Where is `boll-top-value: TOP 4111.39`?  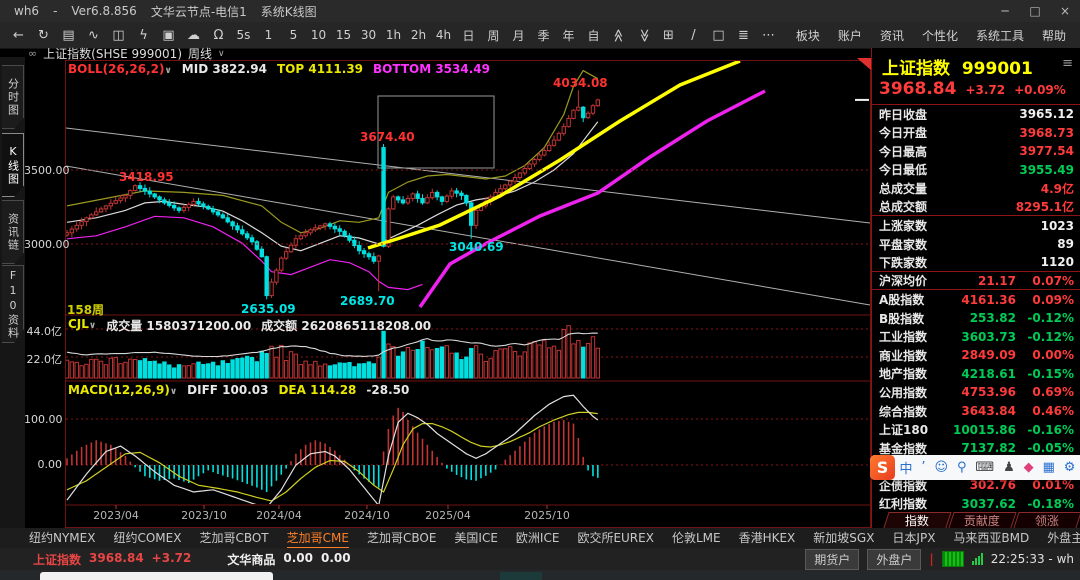 boll-top-value: TOP 4111.39 is located at coordinates (320, 69).